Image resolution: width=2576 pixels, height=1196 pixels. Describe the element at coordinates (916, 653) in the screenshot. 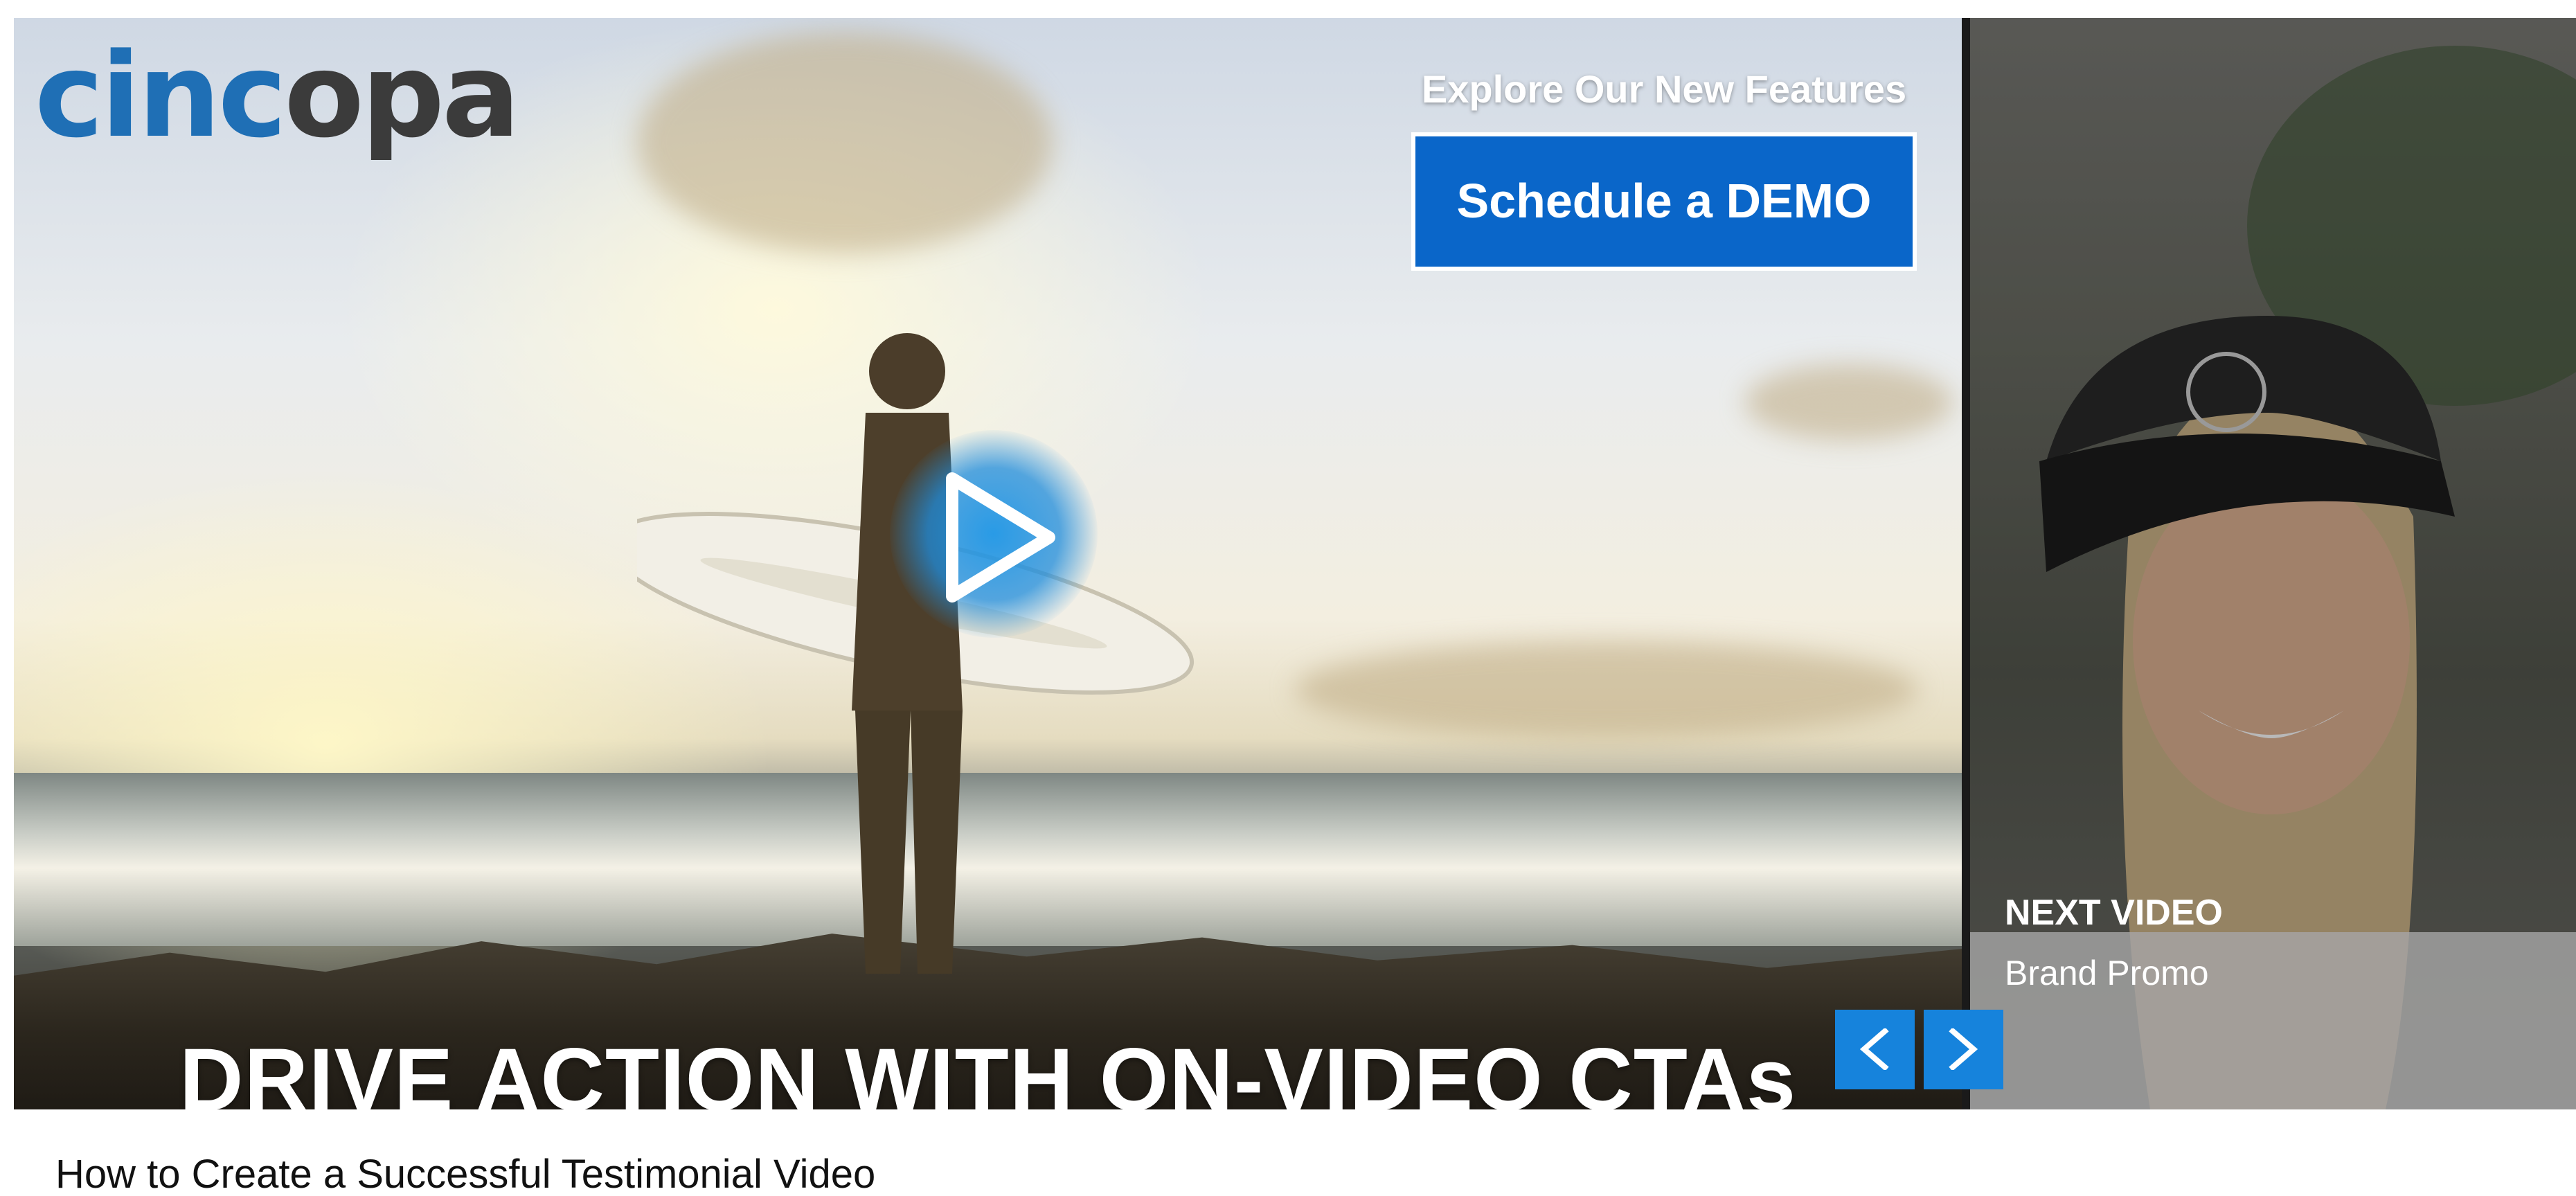

I see `surfer-silhouette` at that location.